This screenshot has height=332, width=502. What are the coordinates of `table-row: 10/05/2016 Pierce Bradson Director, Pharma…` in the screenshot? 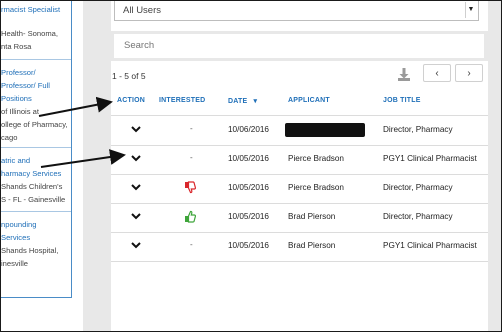 It's located at (299, 189).